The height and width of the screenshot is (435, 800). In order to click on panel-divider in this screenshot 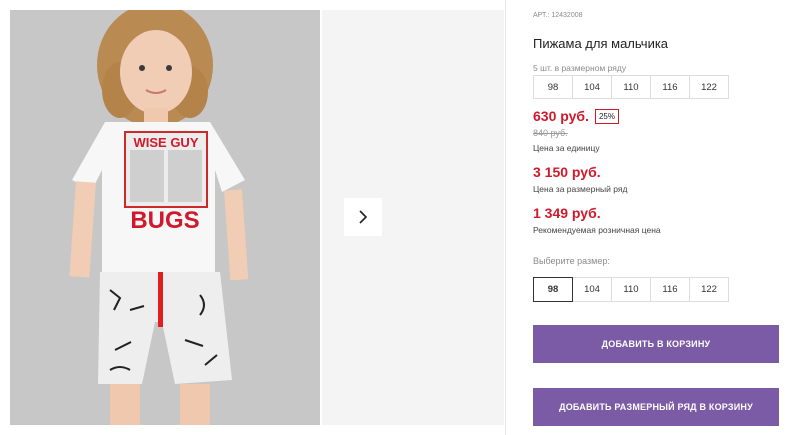, I will do `click(505, 217)`.